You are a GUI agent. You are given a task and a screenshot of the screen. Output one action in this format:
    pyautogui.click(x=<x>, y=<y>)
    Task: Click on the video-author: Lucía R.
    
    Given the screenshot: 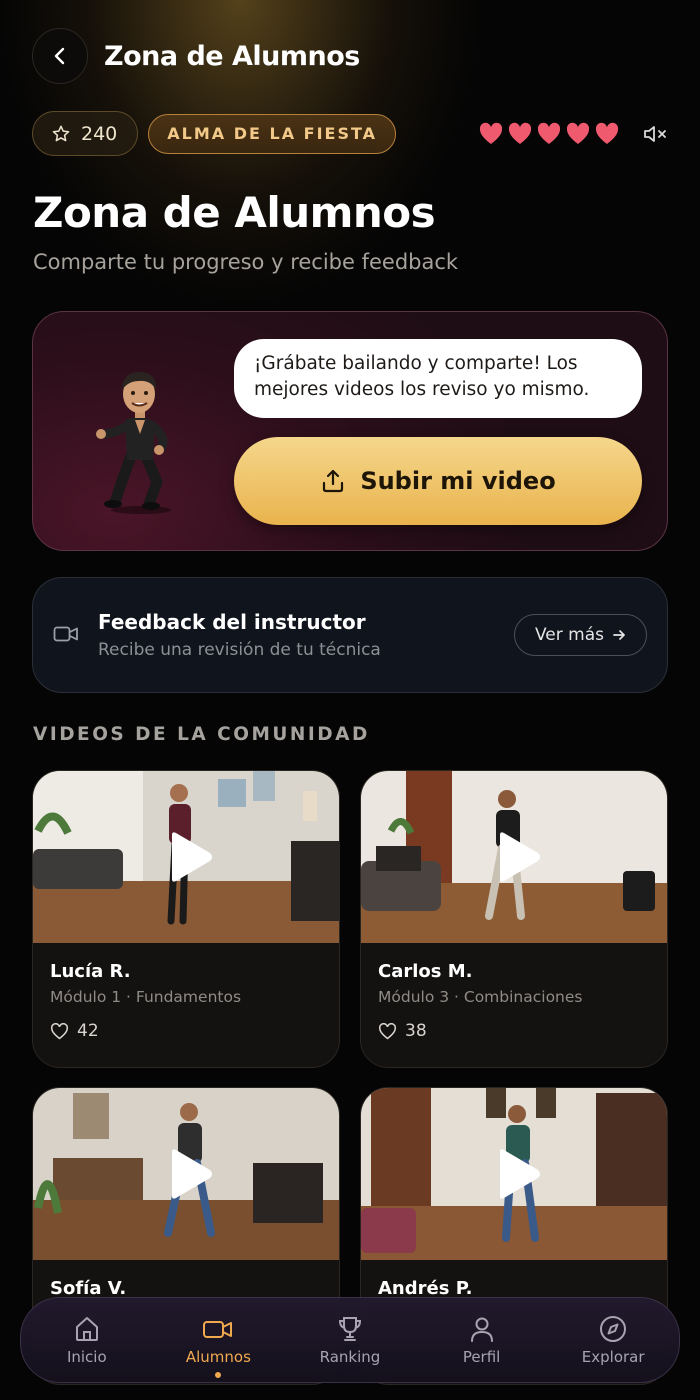 What is the action you would take?
    pyautogui.click(x=90, y=971)
    